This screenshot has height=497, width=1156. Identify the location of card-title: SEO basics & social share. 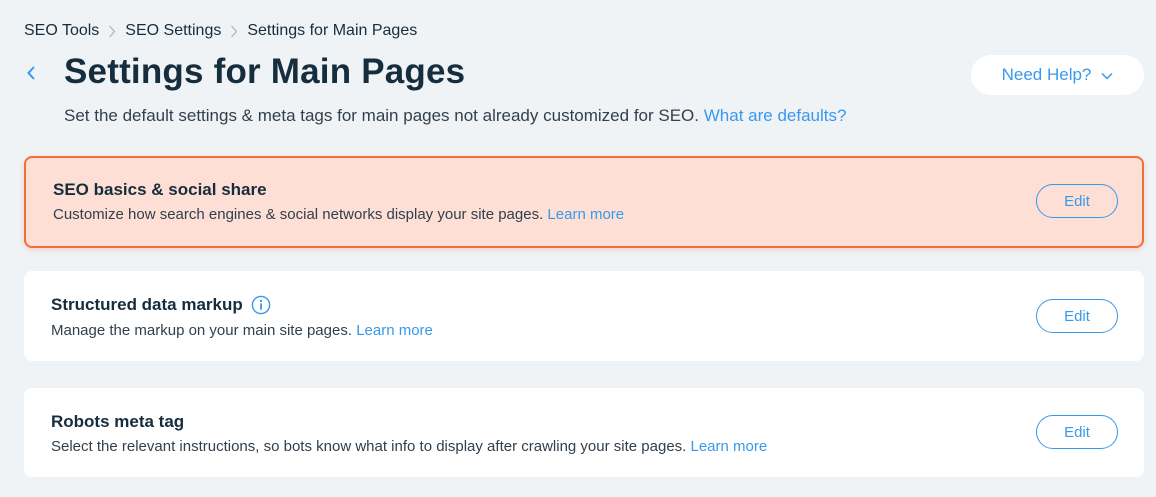
(160, 189).